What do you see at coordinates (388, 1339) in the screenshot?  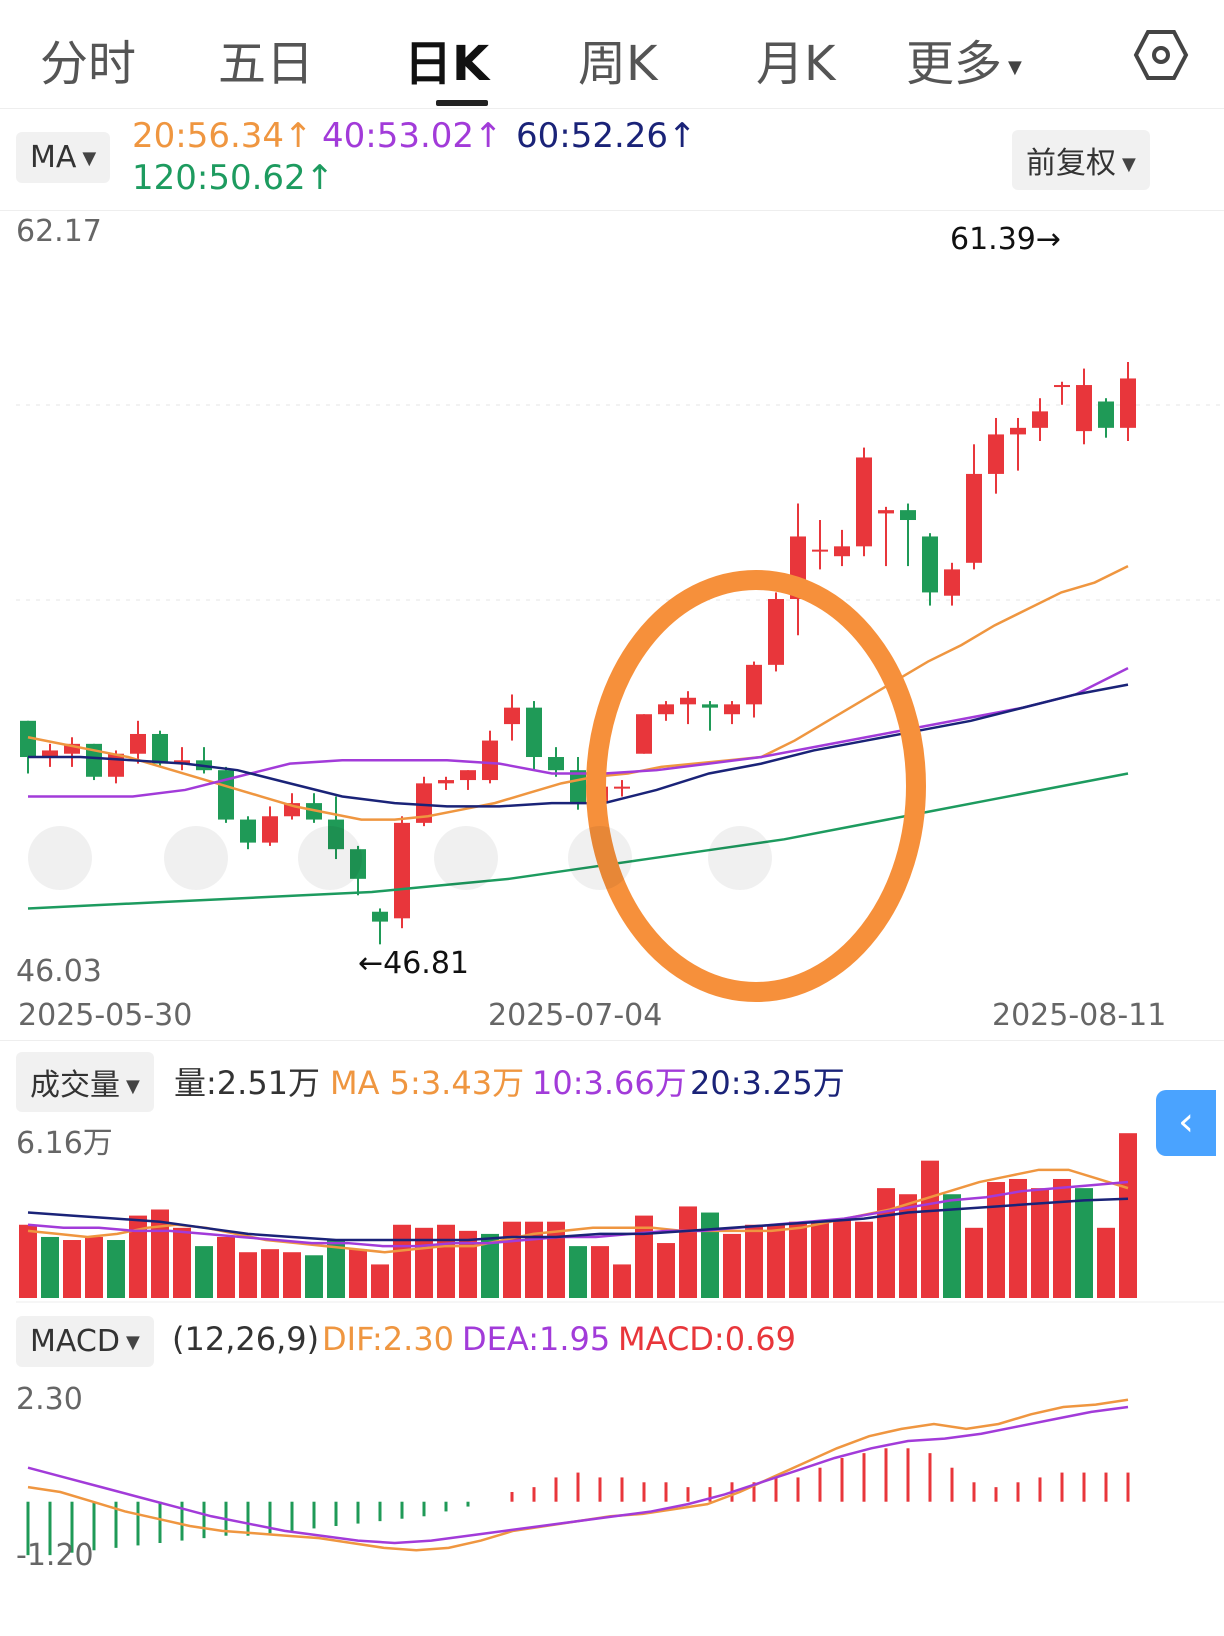 I see `macd-dif: DIF:2.30` at bounding box center [388, 1339].